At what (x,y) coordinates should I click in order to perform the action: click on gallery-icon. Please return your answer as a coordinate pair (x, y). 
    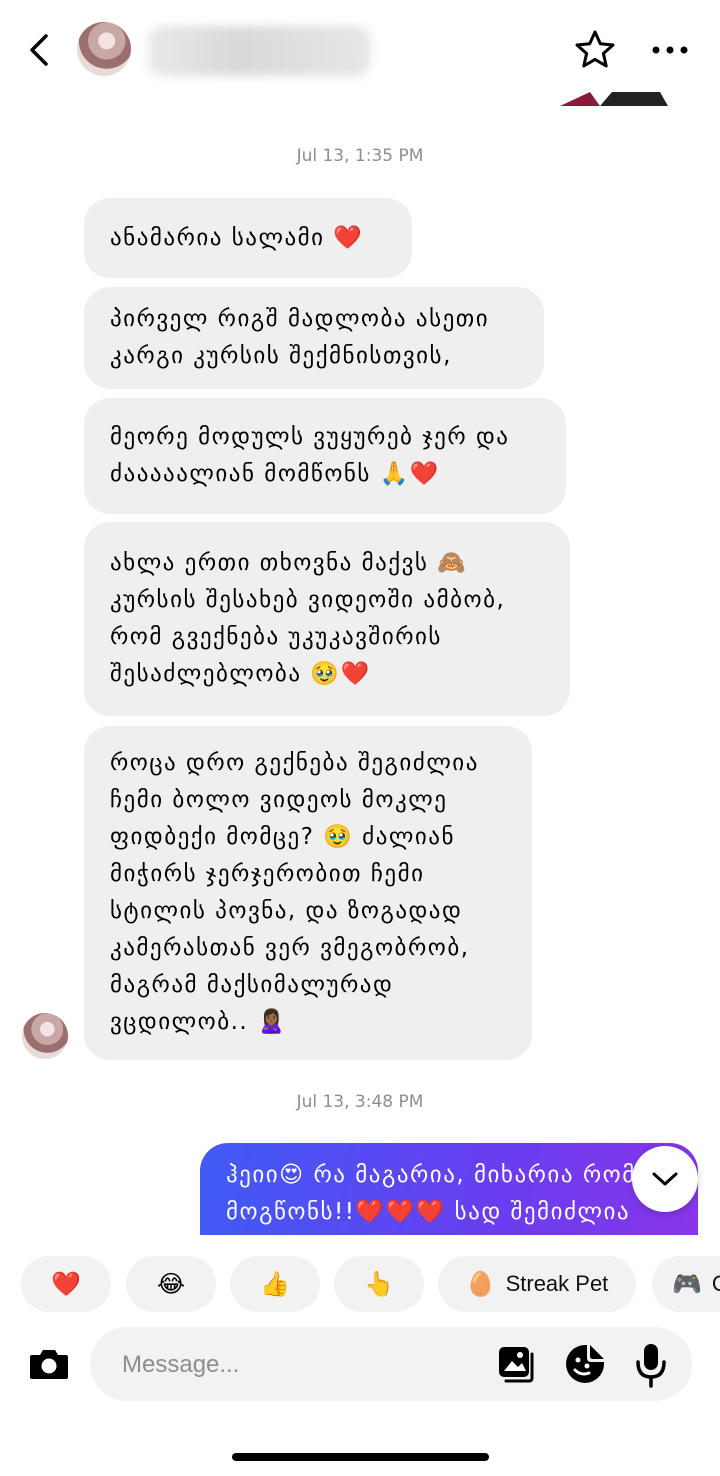
    Looking at the image, I should click on (516, 1365).